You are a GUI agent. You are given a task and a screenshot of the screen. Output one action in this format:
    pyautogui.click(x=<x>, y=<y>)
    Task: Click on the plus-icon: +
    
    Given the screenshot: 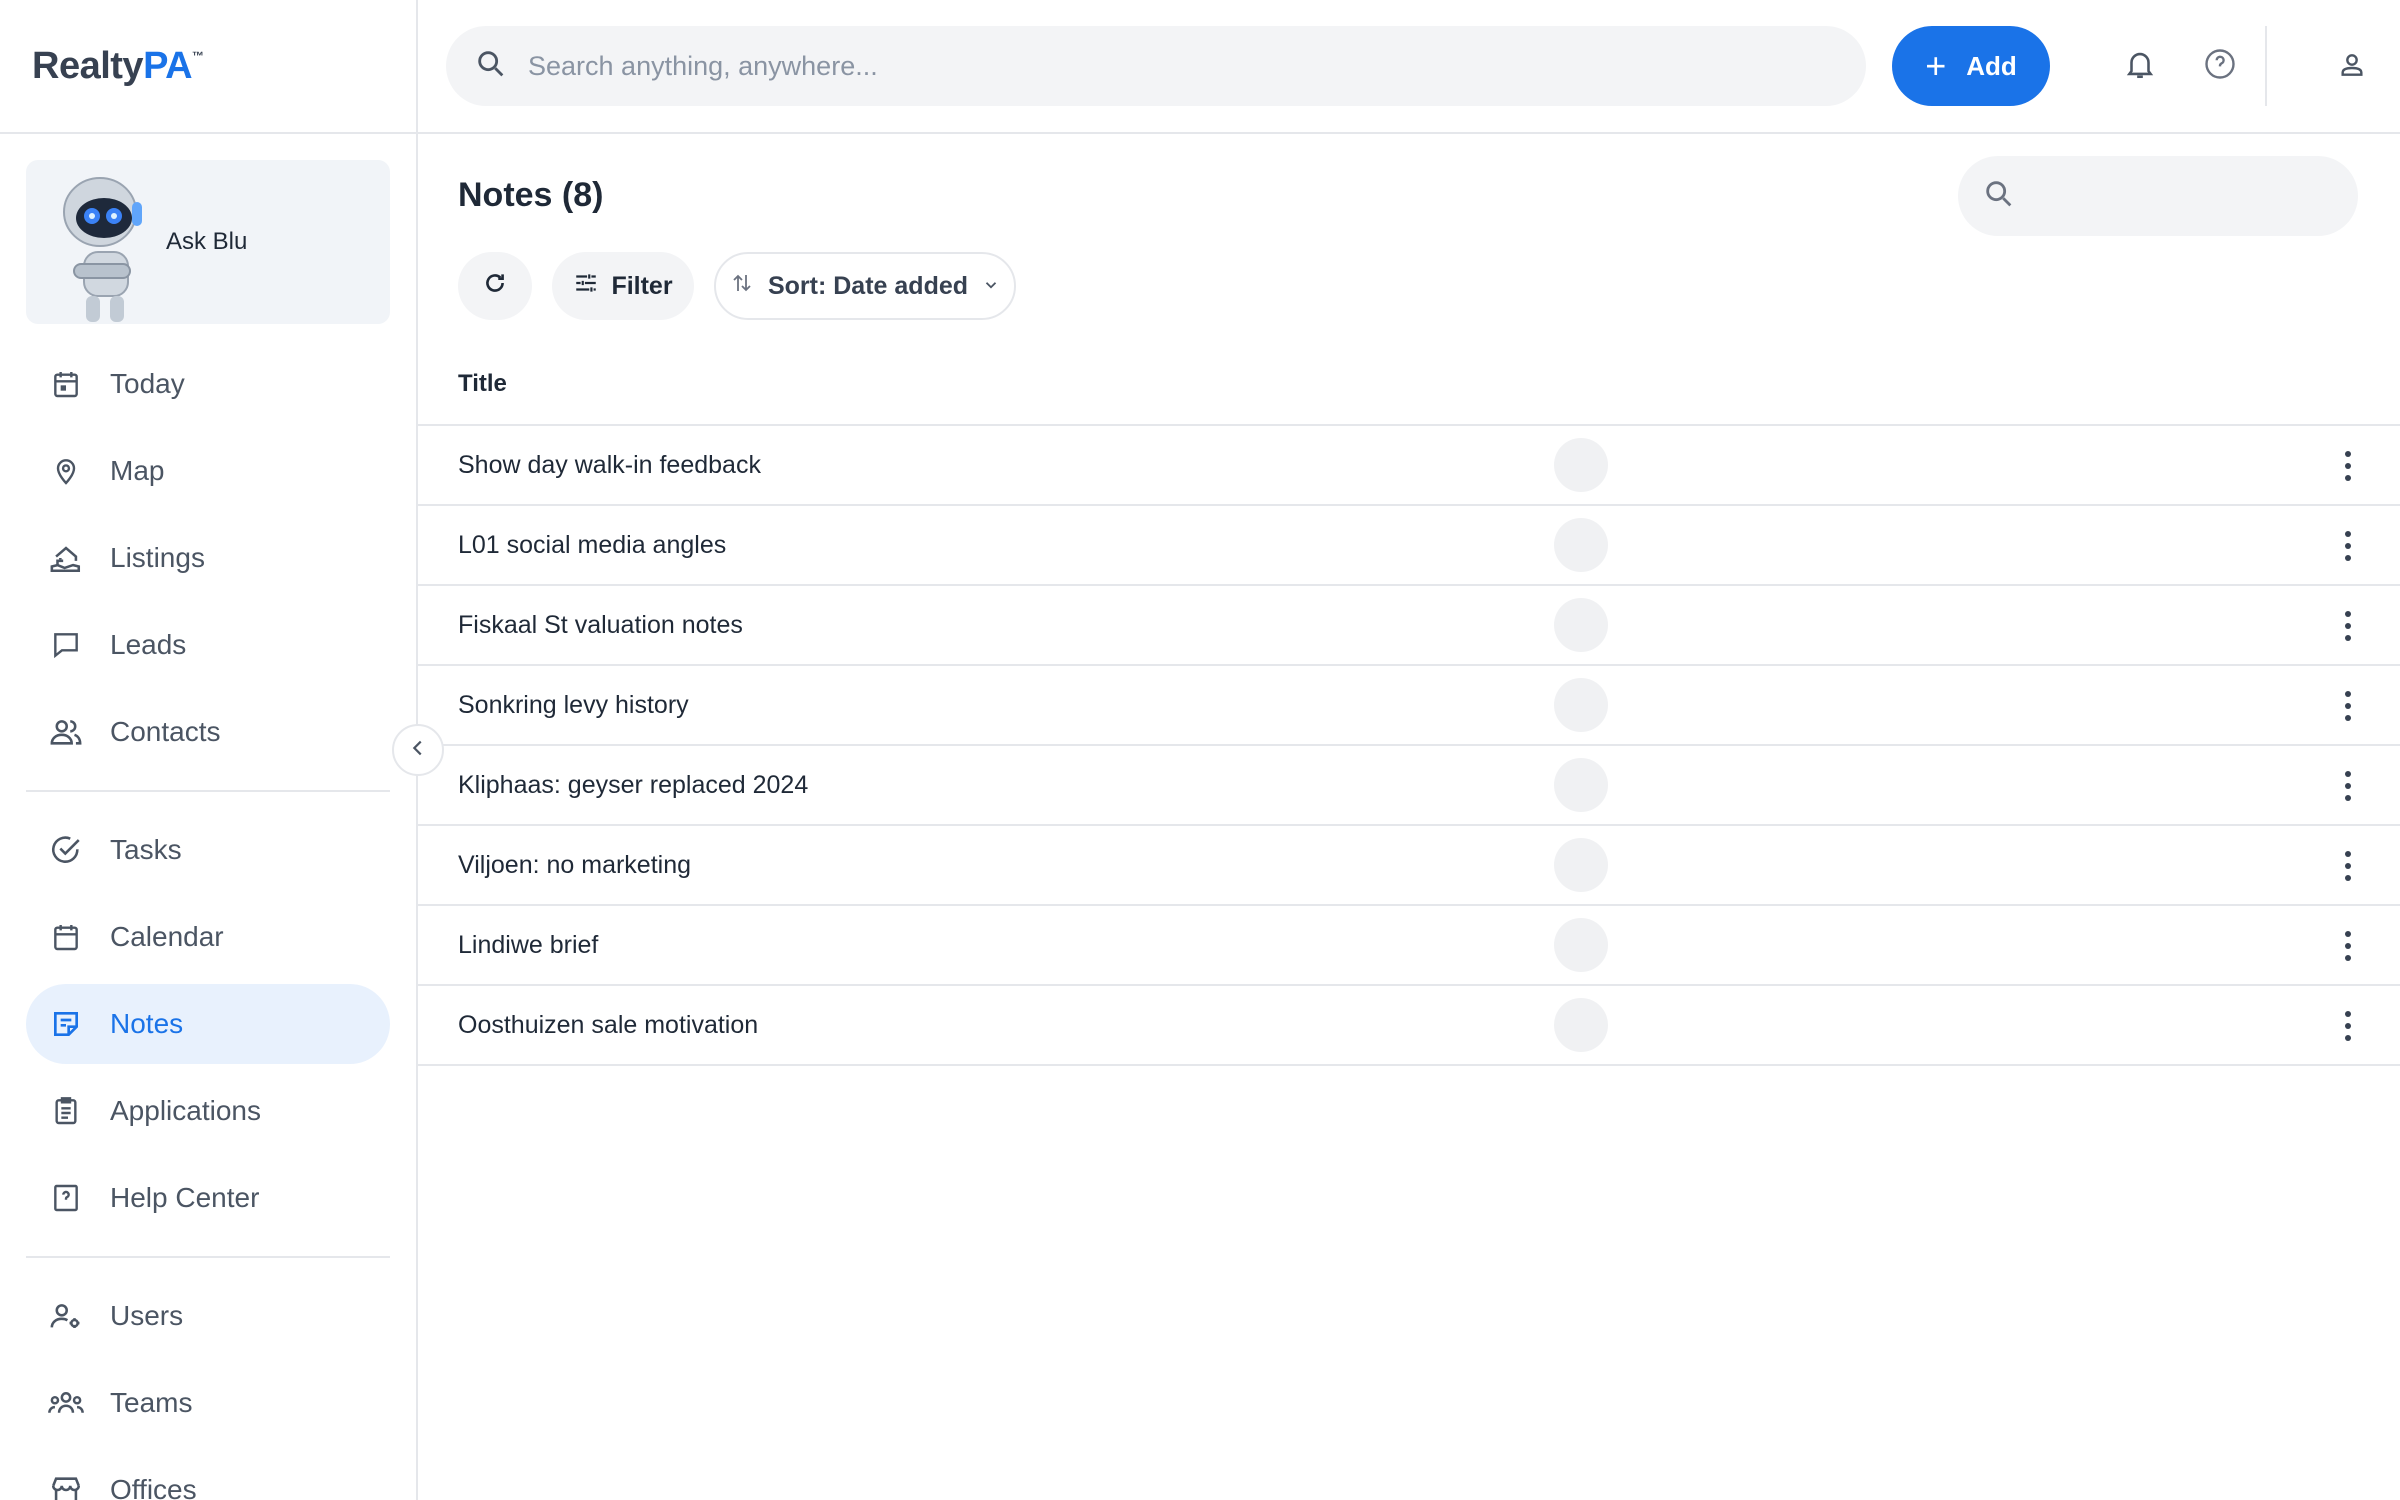 What is the action you would take?
    pyautogui.click(x=1936, y=65)
    